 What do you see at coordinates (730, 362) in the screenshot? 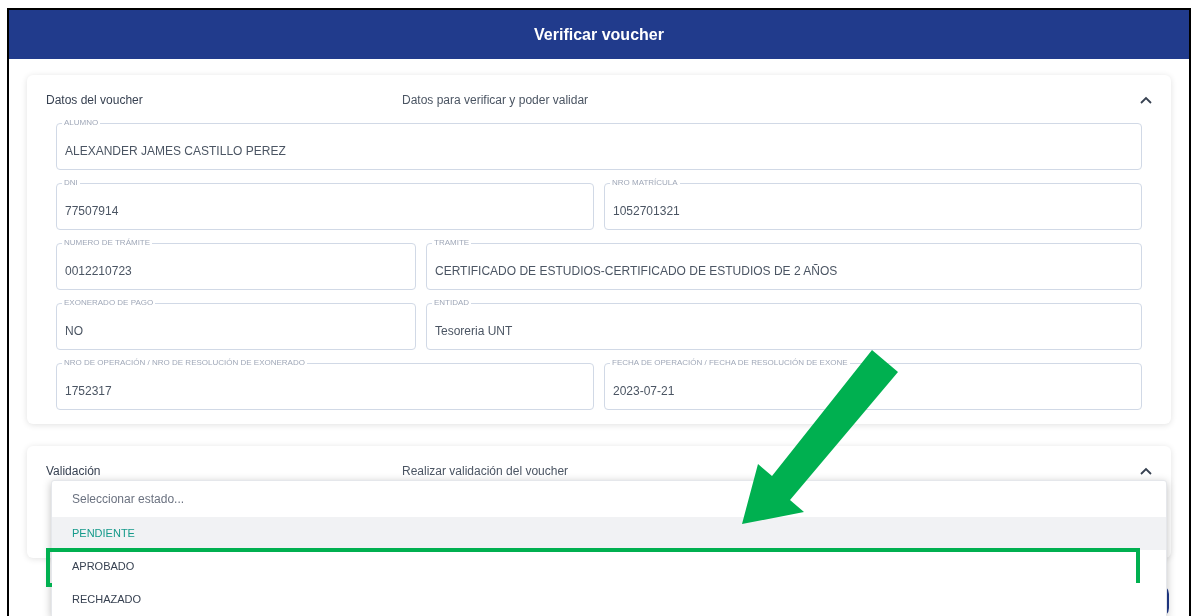
I see `field-label: FECHA DE OPERACIÓN / FECHA DE RESOLUCIÓN DE EXONE` at bounding box center [730, 362].